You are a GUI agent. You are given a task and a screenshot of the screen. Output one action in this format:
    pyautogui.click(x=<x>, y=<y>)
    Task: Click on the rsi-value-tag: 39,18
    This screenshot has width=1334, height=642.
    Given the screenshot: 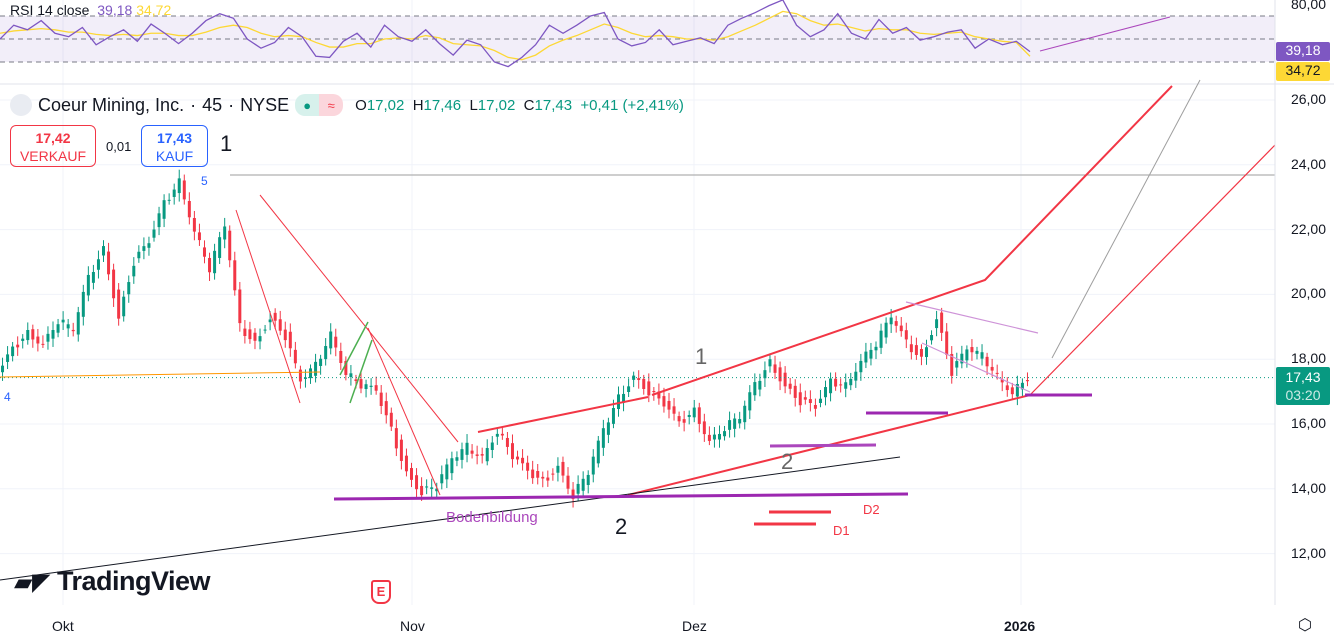 What is the action you would take?
    pyautogui.click(x=1303, y=51)
    